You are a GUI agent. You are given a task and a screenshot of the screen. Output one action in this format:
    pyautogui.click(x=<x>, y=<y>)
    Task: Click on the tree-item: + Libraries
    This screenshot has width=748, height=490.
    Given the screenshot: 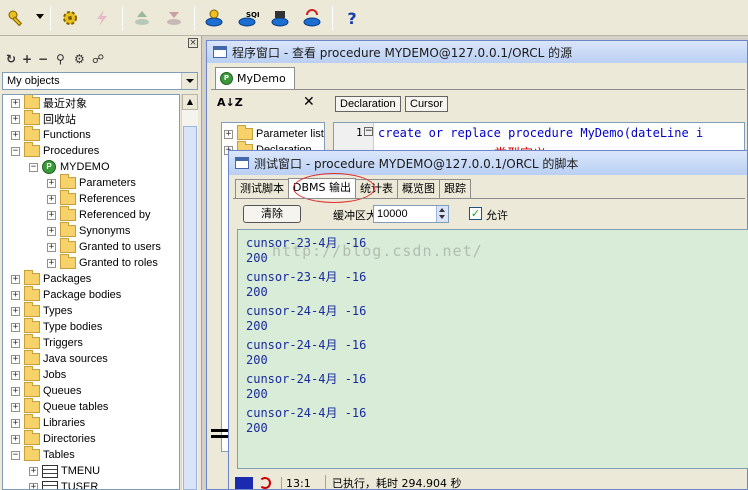 What is the action you would take?
    pyautogui.click(x=48, y=422)
    